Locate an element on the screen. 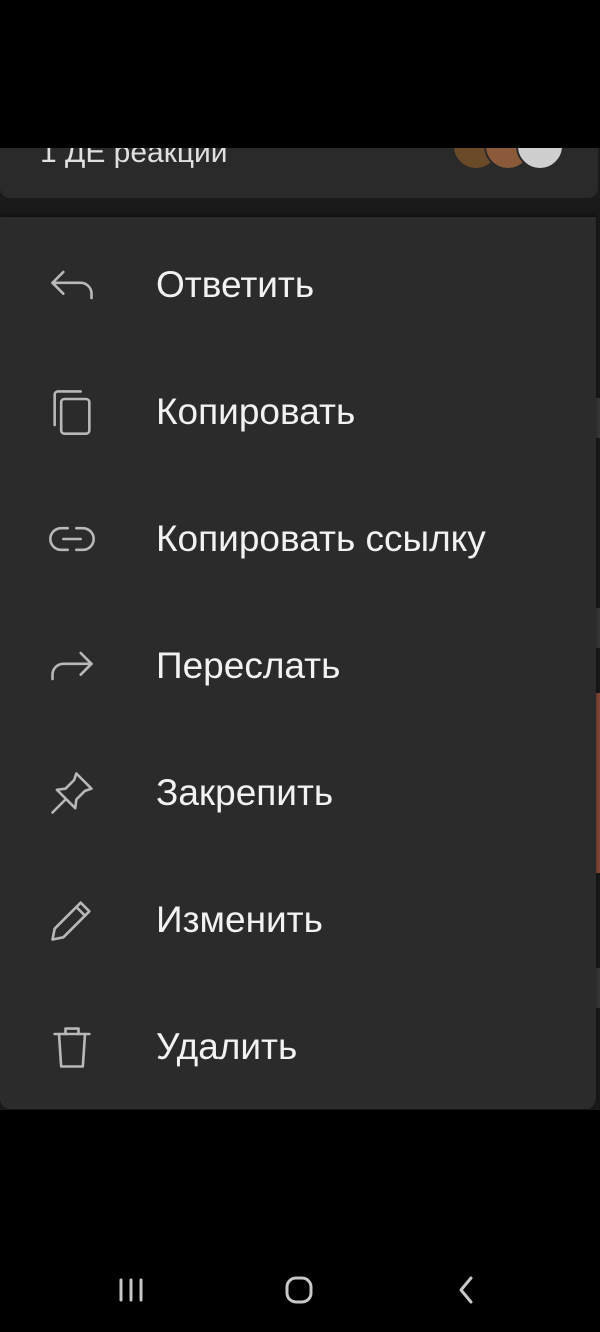 This screenshot has height=1332, width=600. menu-item-copy: Копировать is located at coordinates (298, 411).